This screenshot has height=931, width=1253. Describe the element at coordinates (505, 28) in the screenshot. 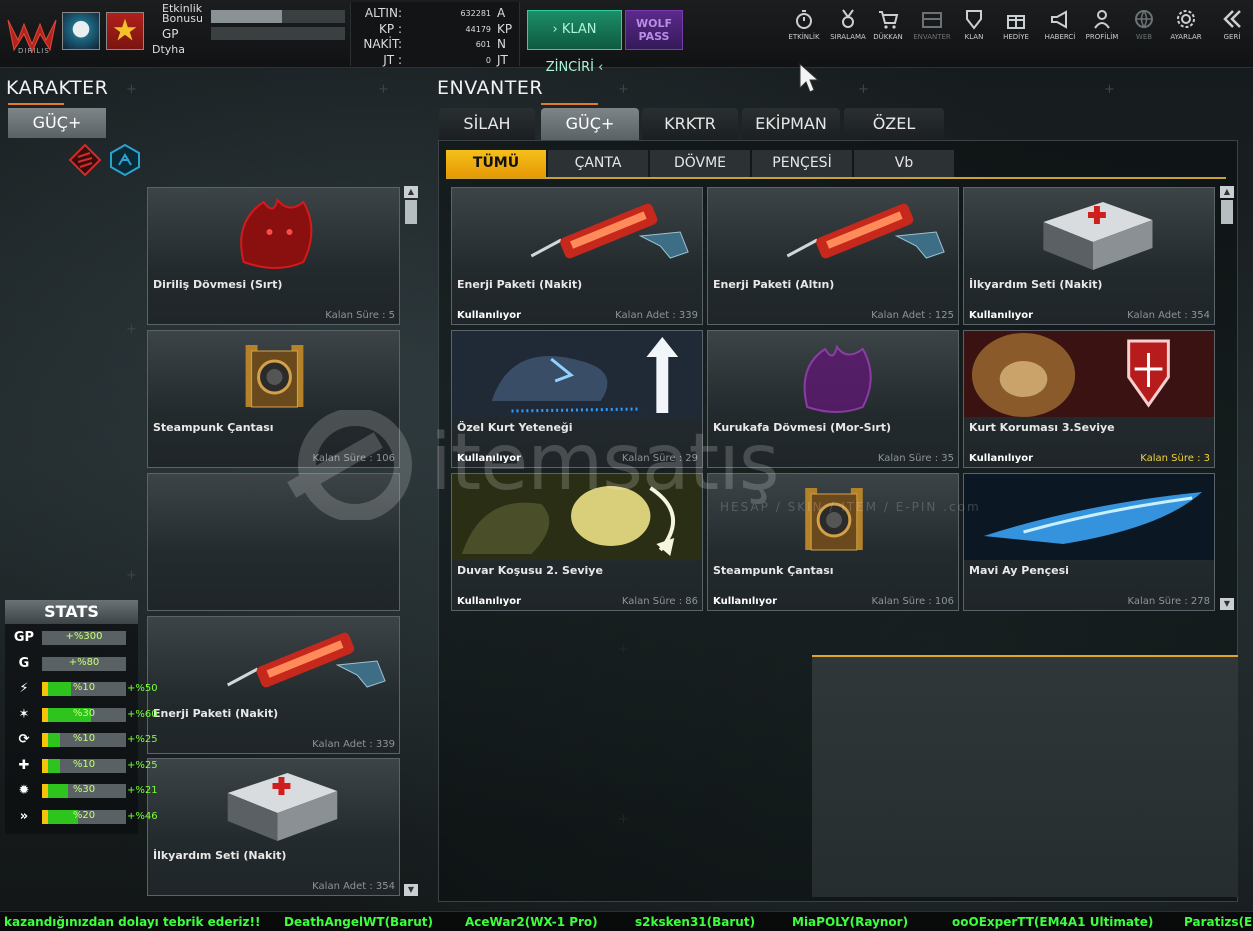

I see `currency-unit: KP` at that location.